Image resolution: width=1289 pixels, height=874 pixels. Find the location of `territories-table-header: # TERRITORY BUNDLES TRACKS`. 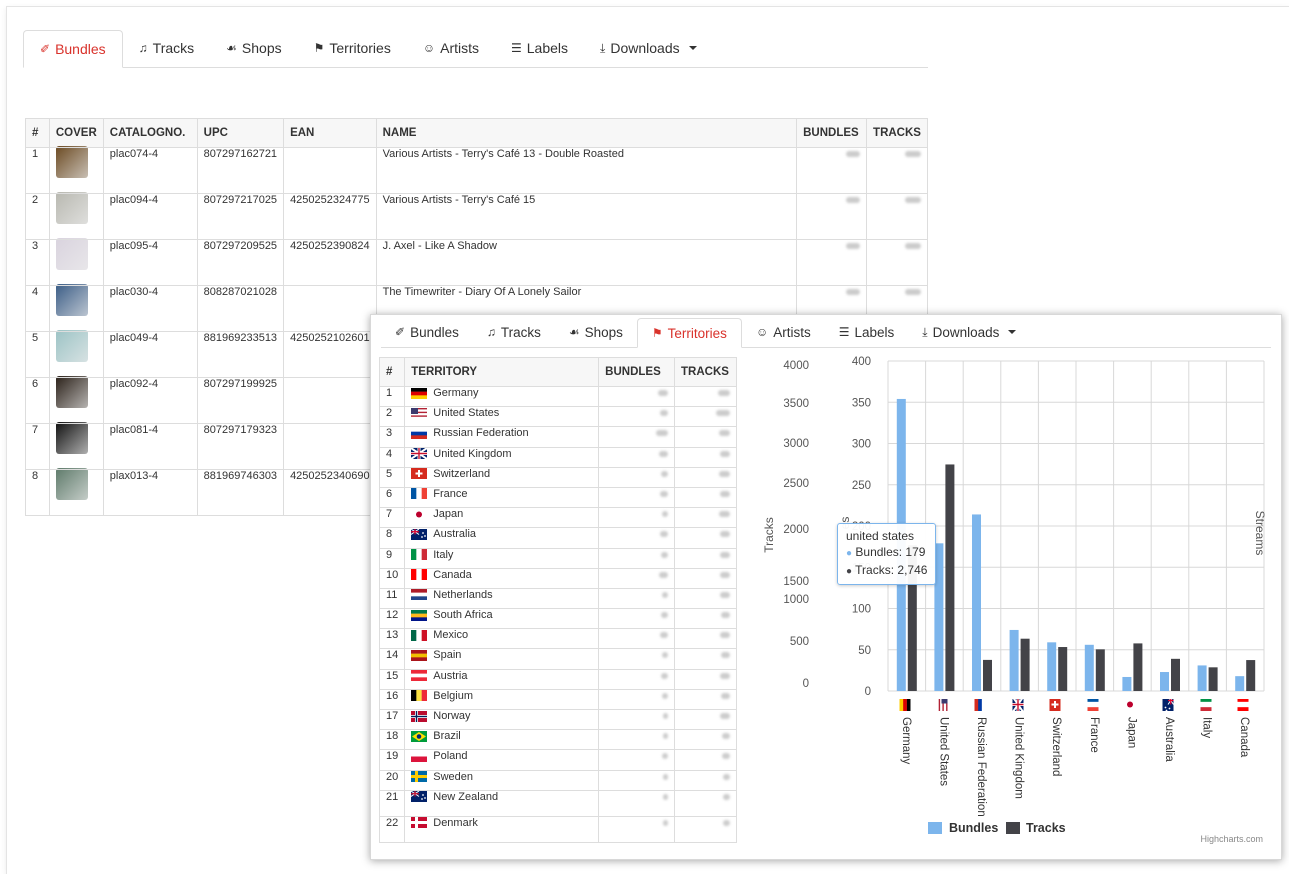

territories-table-header: # TERRITORY BUNDLES TRACKS is located at coordinates (557, 372).